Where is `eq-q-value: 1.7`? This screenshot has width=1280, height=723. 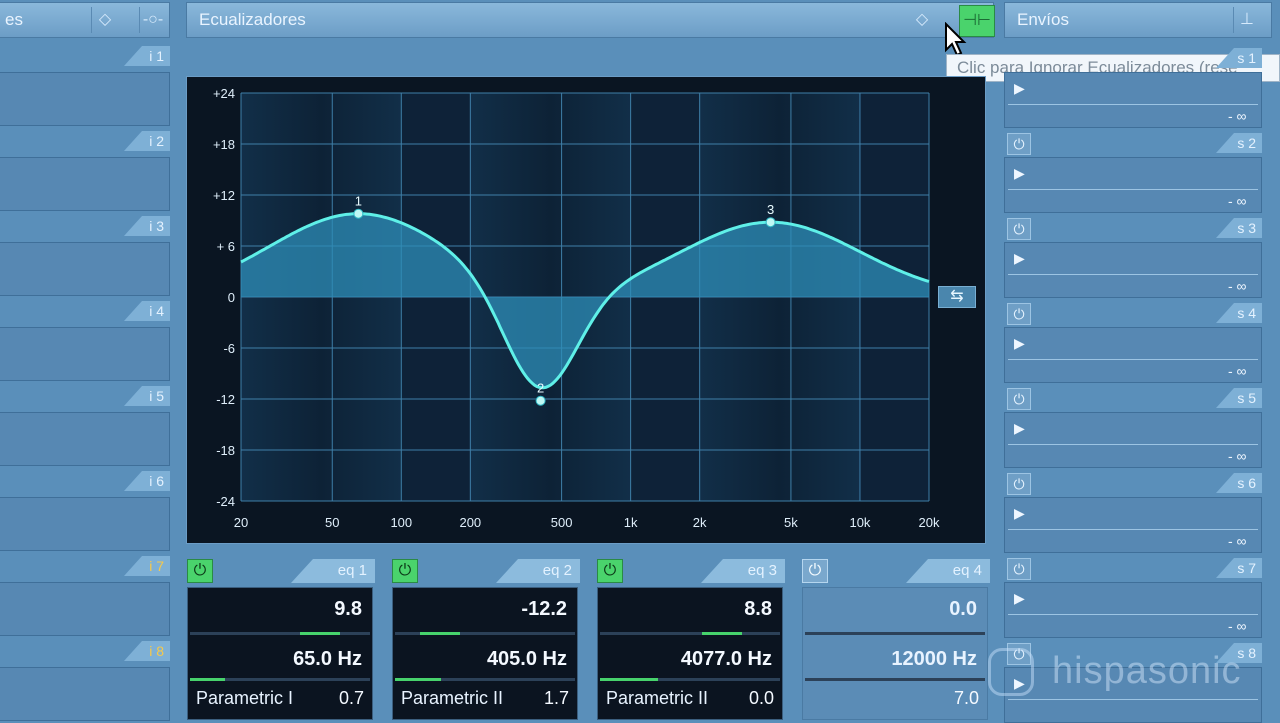
eq-q-value: 1.7 is located at coordinates (556, 698).